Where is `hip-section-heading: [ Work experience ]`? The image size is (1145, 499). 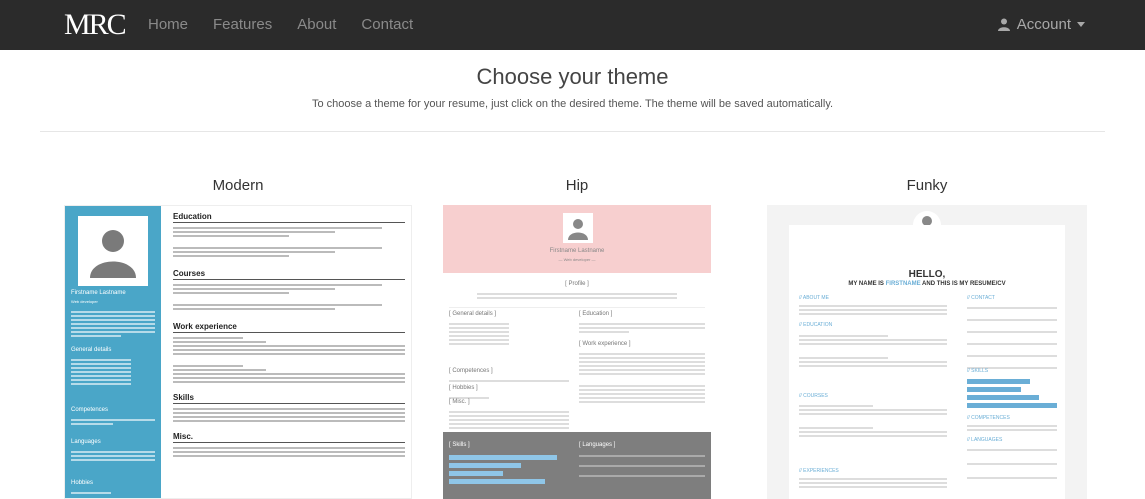 hip-section-heading: [ Work experience ] is located at coordinates (605, 344).